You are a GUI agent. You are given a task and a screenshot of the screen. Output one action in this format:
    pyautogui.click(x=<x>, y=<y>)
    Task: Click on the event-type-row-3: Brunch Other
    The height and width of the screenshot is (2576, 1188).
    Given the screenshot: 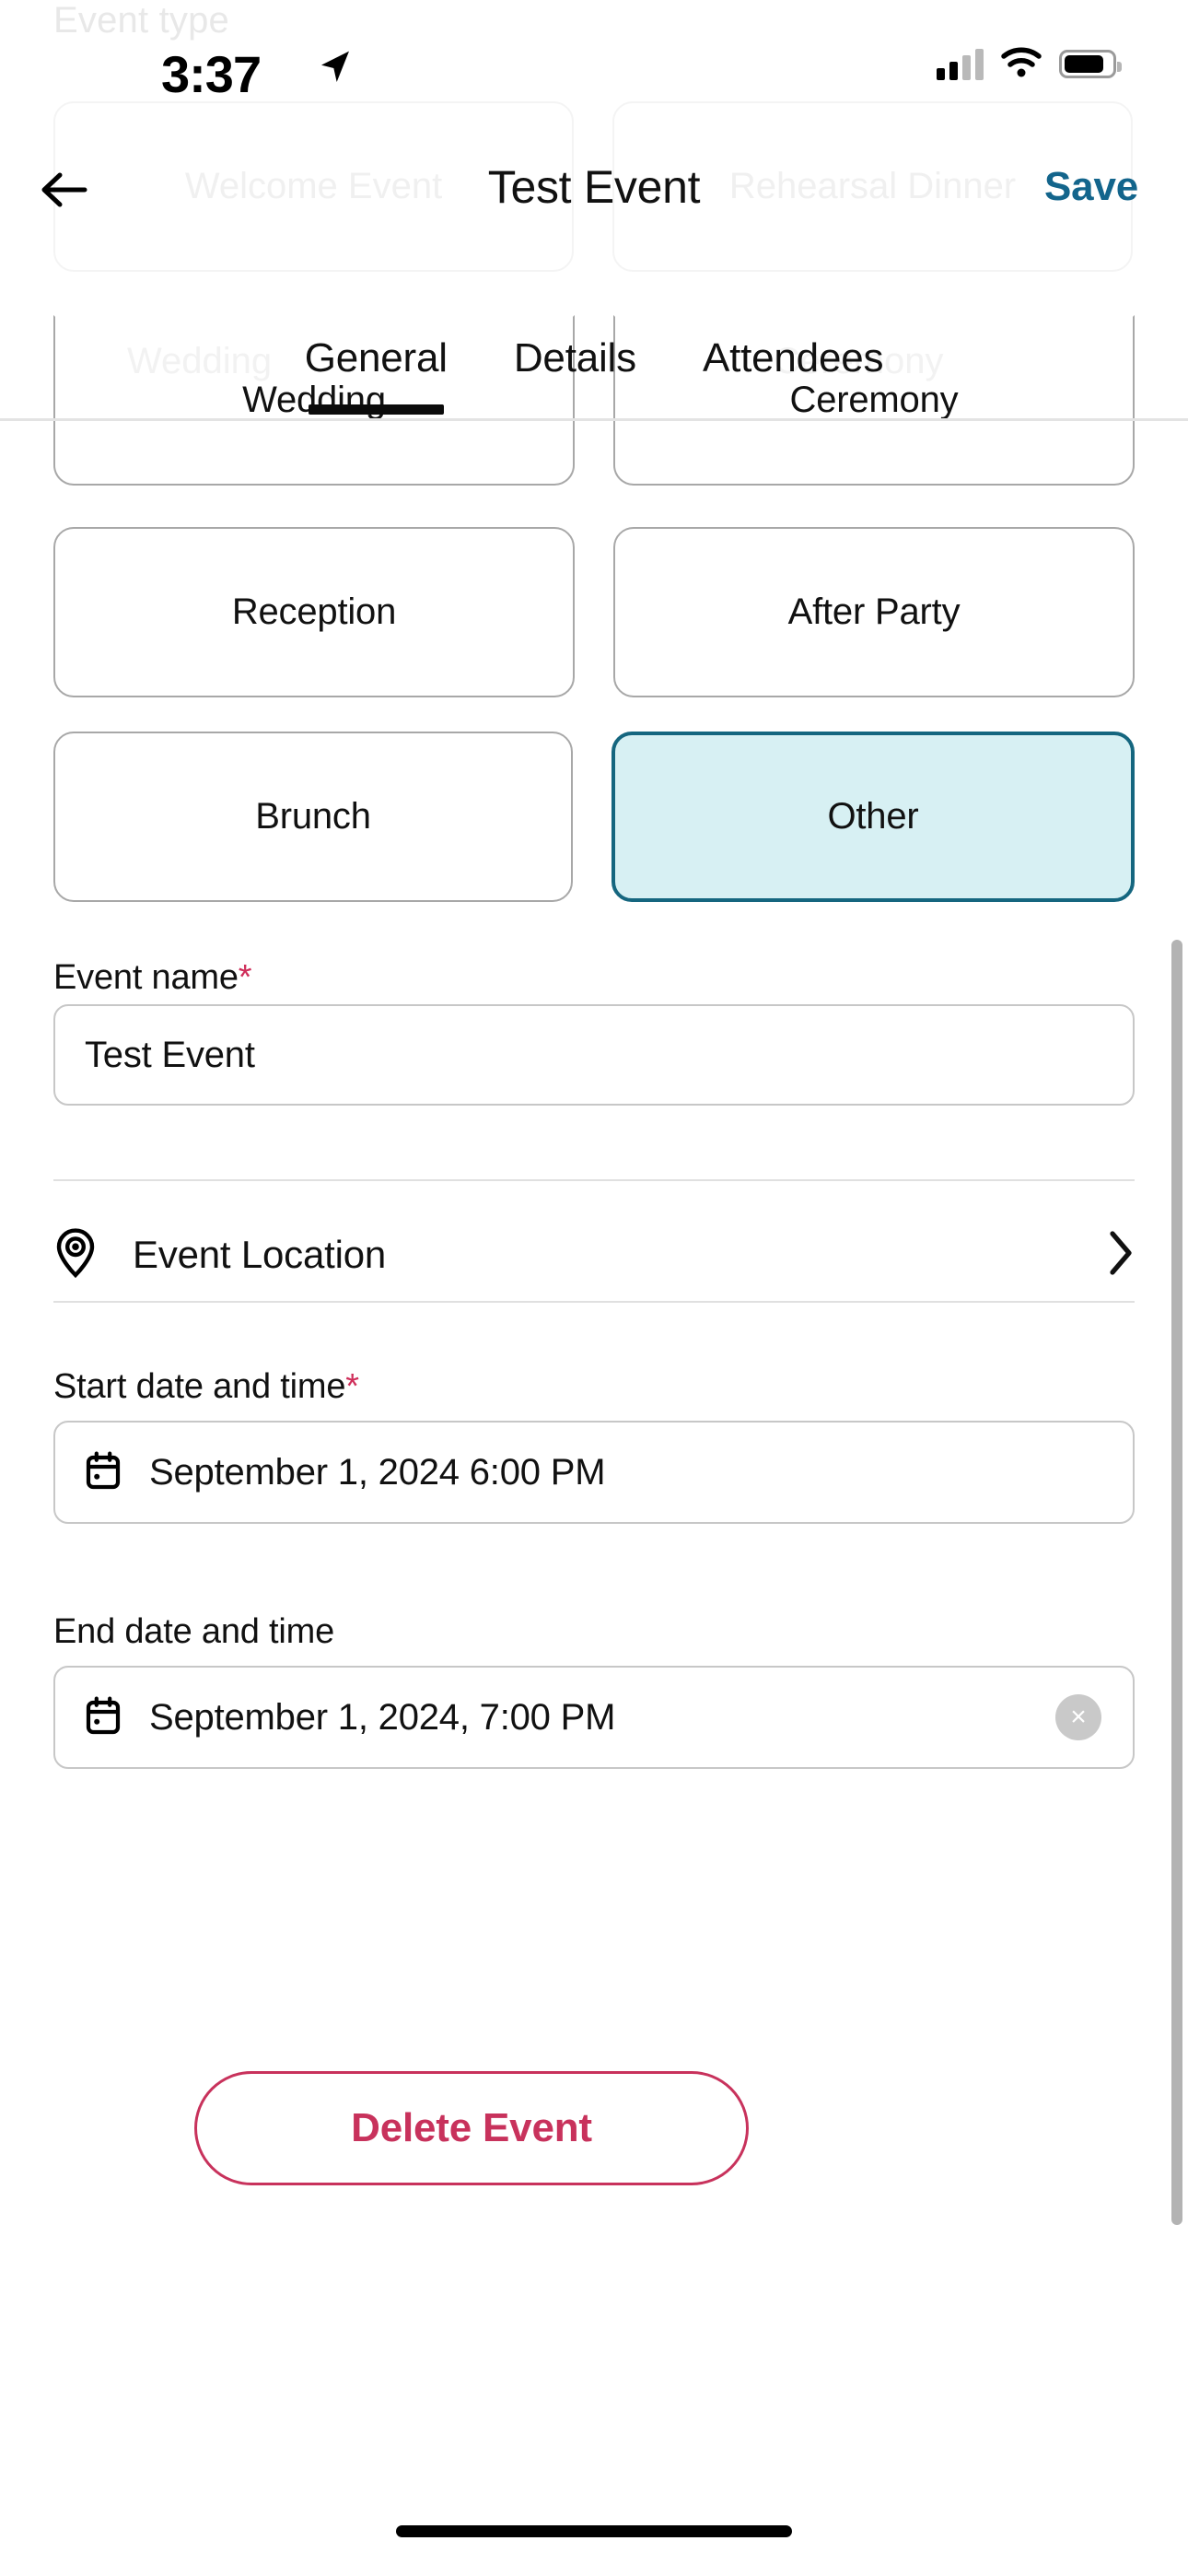 What is the action you would take?
    pyautogui.click(x=594, y=817)
    